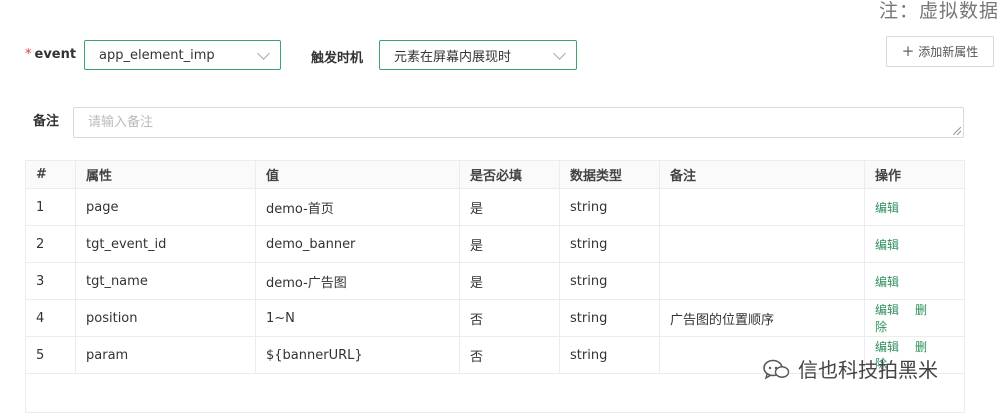 This screenshot has height=413, width=1003. Describe the element at coordinates (762, 318) in the screenshot. I see `cell-note: 广告图的位置顺序` at that location.